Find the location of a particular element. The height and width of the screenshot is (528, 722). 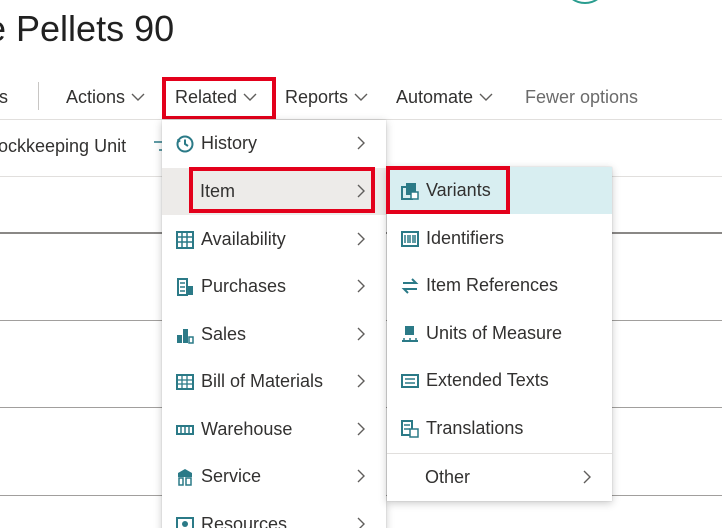

action-bar-separator is located at coordinates (38, 96).